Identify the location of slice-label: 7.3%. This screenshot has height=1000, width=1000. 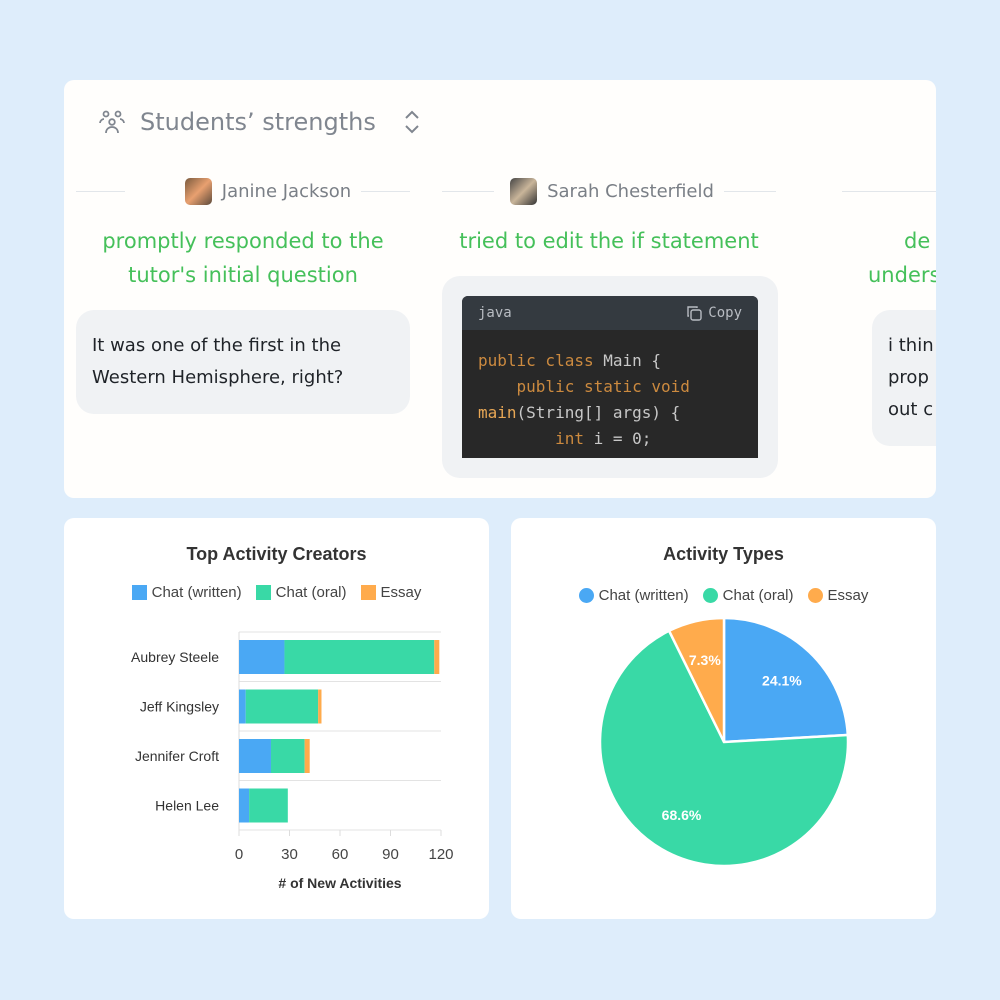
(705, 660).